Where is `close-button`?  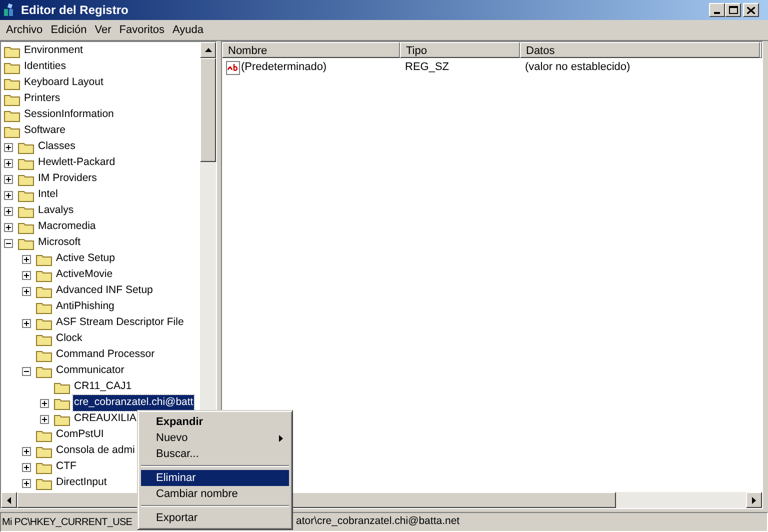 close-button is located at coordinates (751, 10).